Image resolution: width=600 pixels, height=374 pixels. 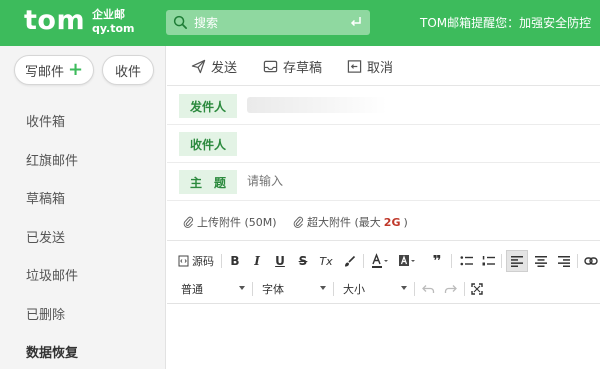 What do you see at coordinates (242, 288) in the screenshot?
I see `chevron-down-icon` at bounding box center [242, 288].